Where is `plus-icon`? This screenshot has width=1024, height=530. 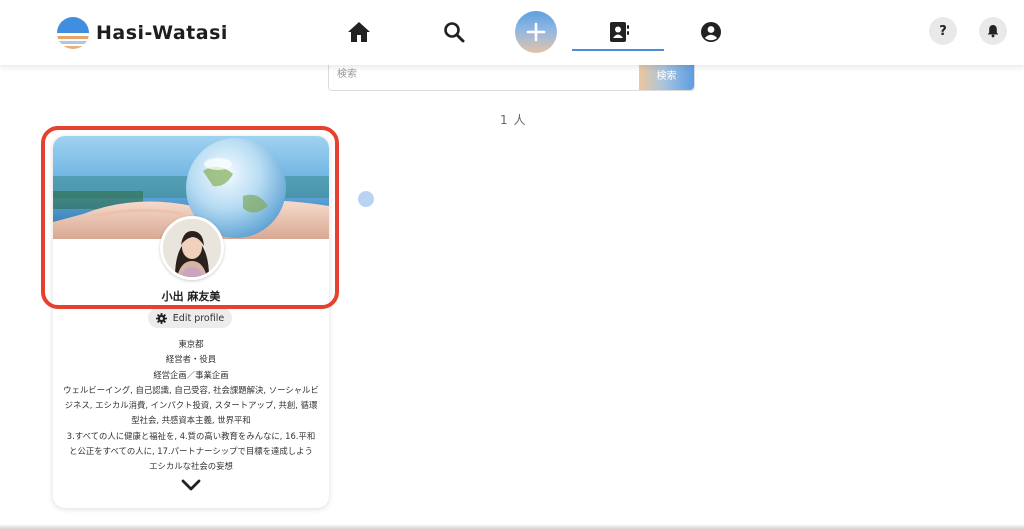
plus-icon is located at coordinates (536, 32).